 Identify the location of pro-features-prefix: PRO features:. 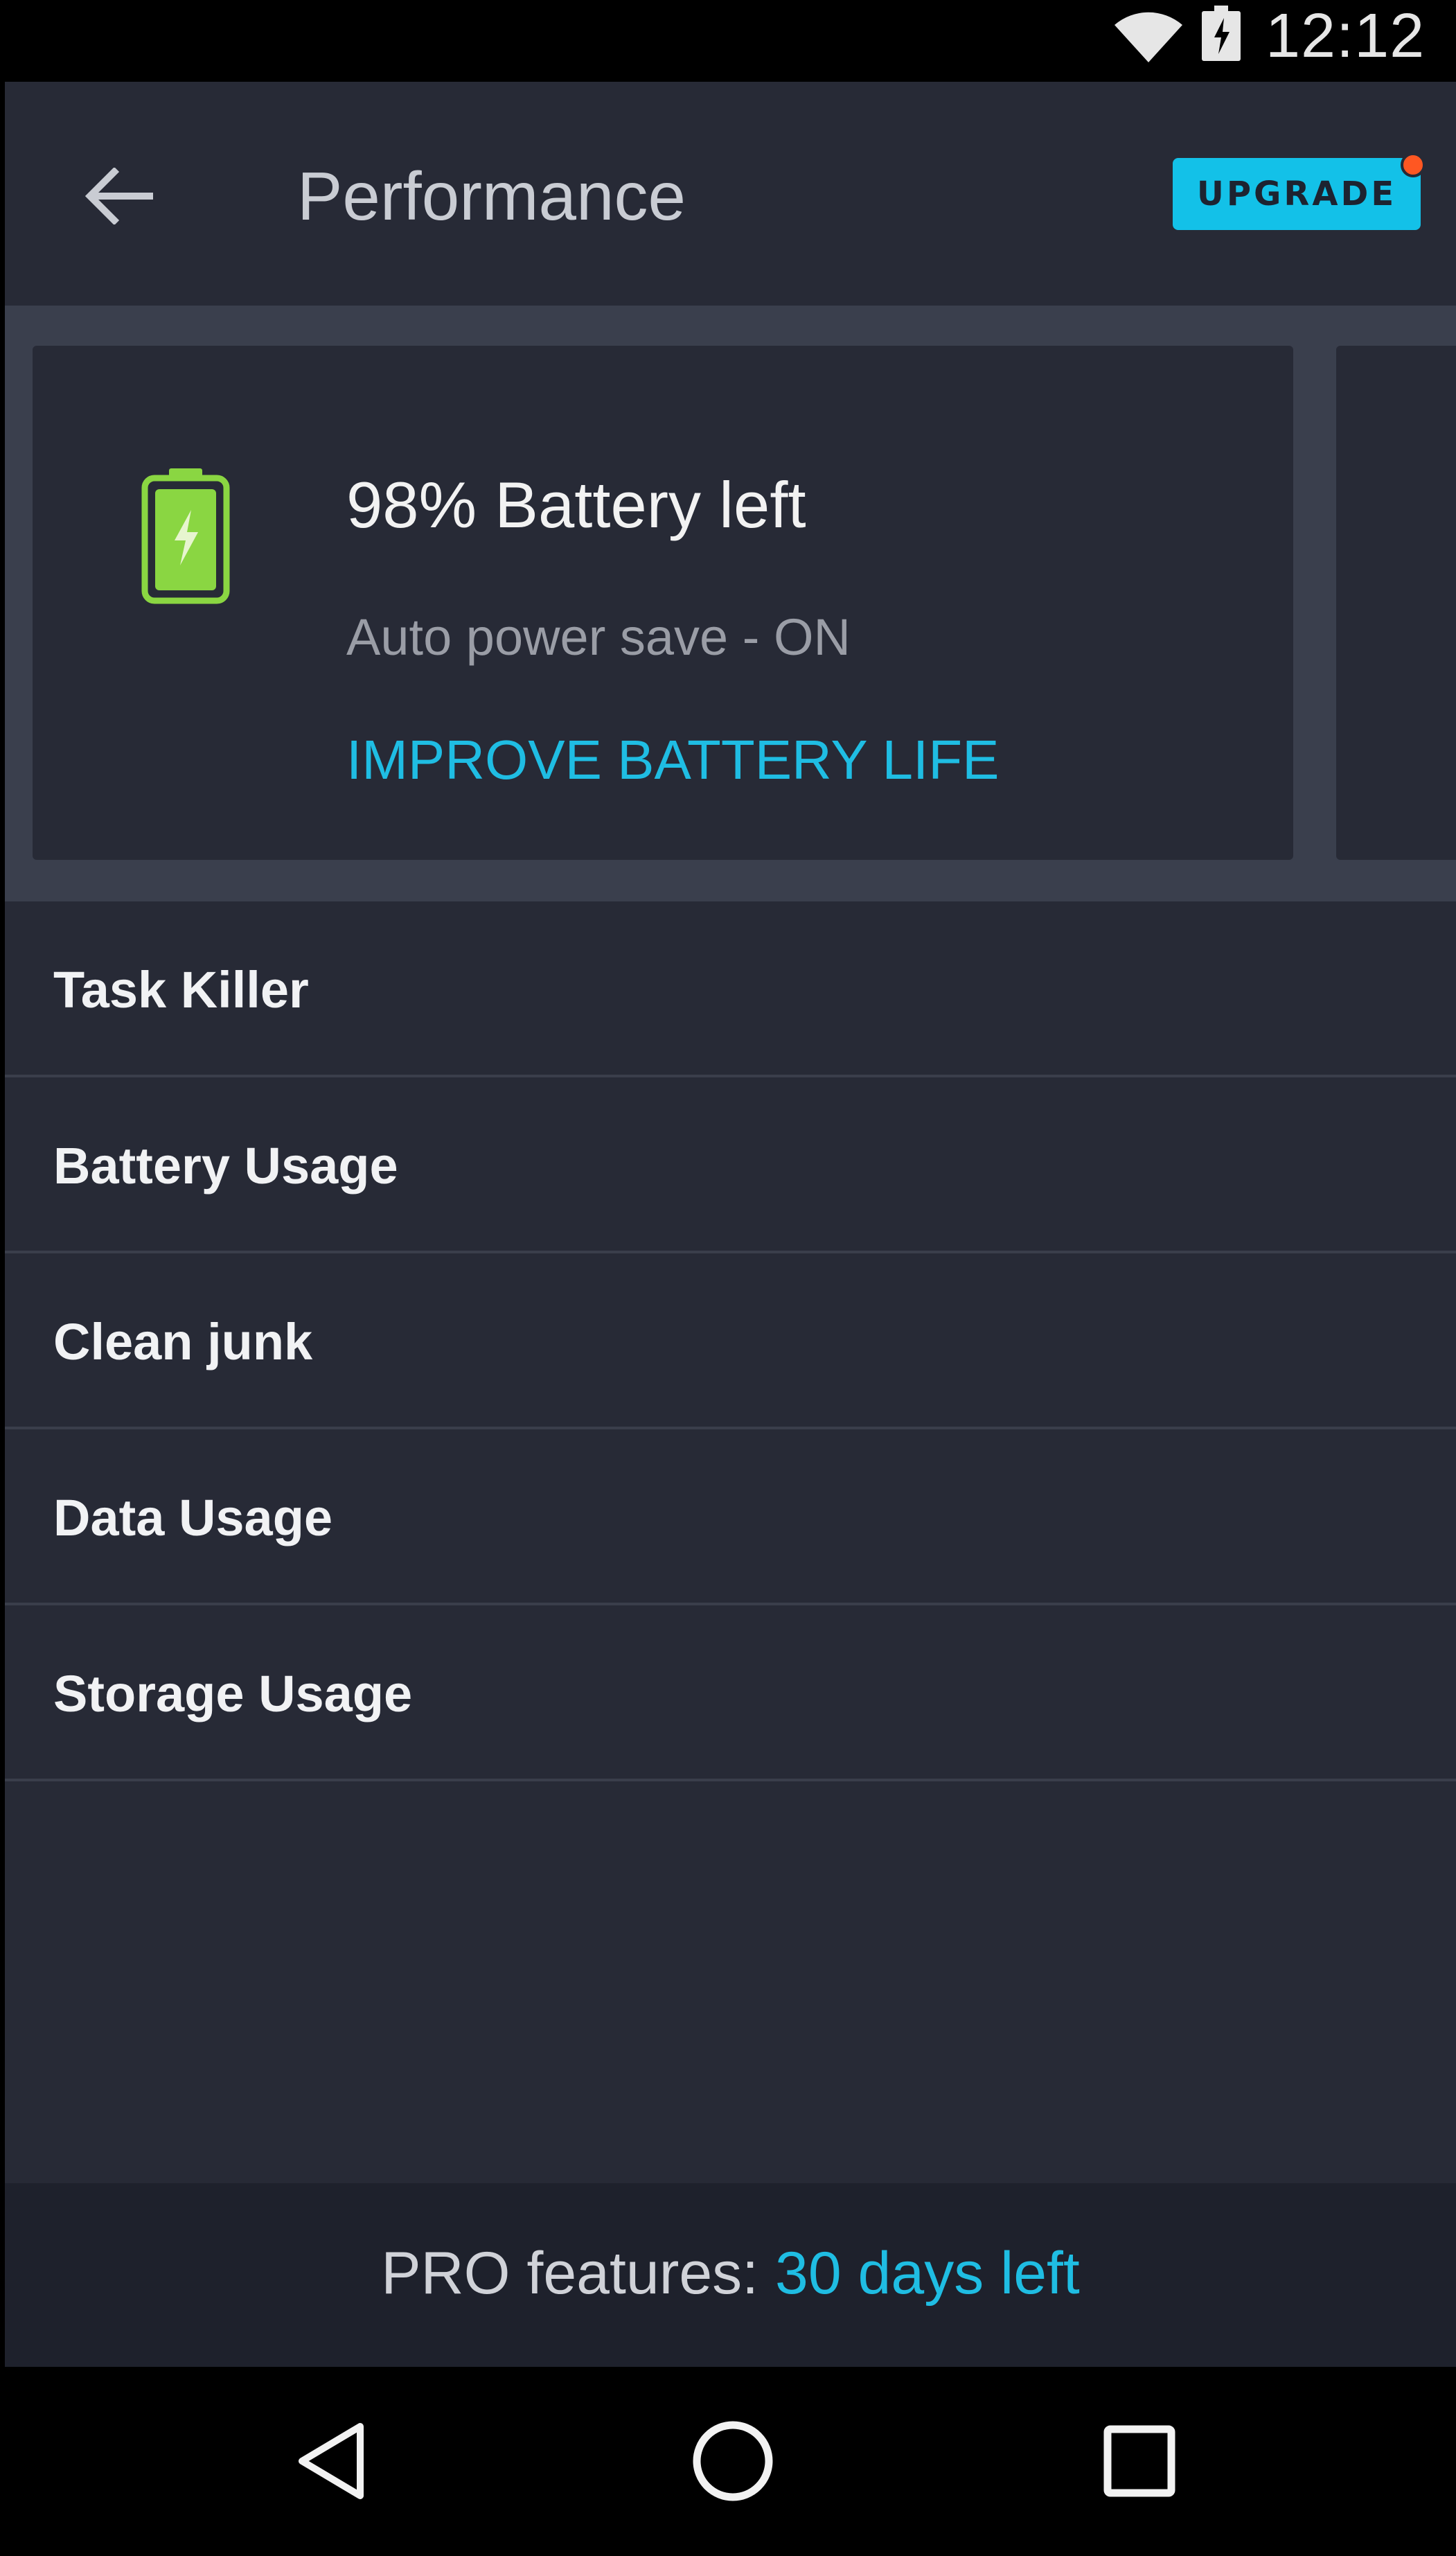
(578, 2273).